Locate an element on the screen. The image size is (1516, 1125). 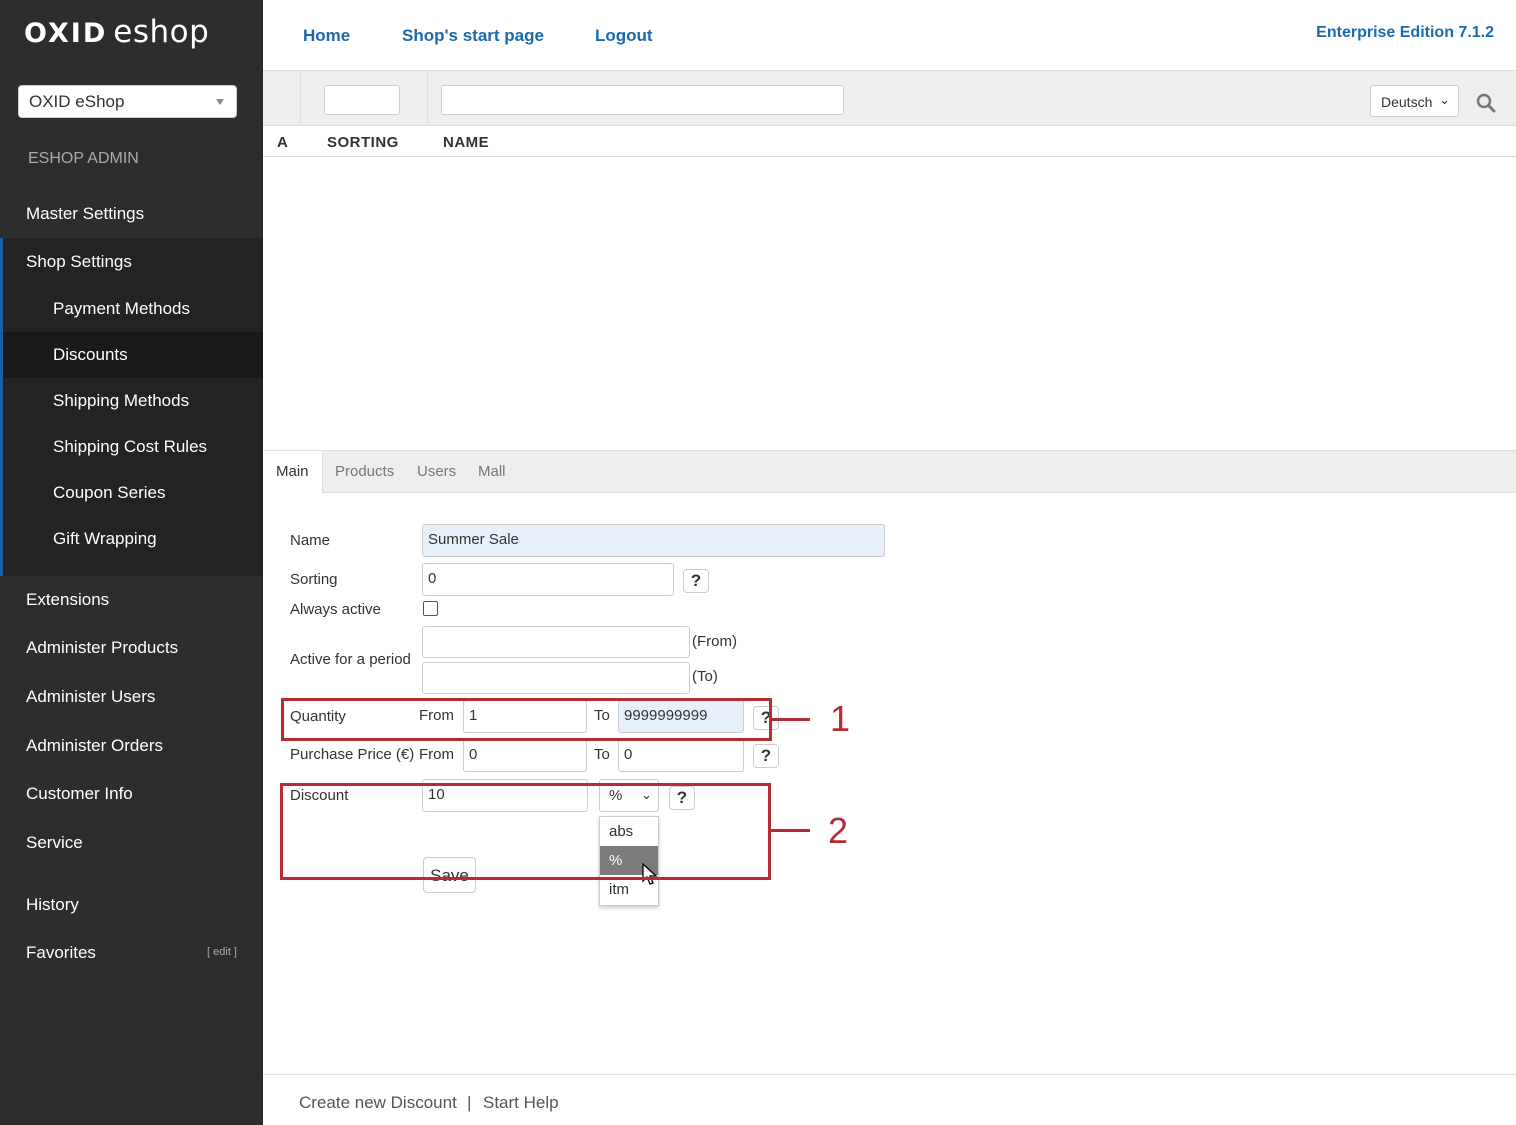
section-label: ESHOP ADMIN is located at coordinates (83, 158).